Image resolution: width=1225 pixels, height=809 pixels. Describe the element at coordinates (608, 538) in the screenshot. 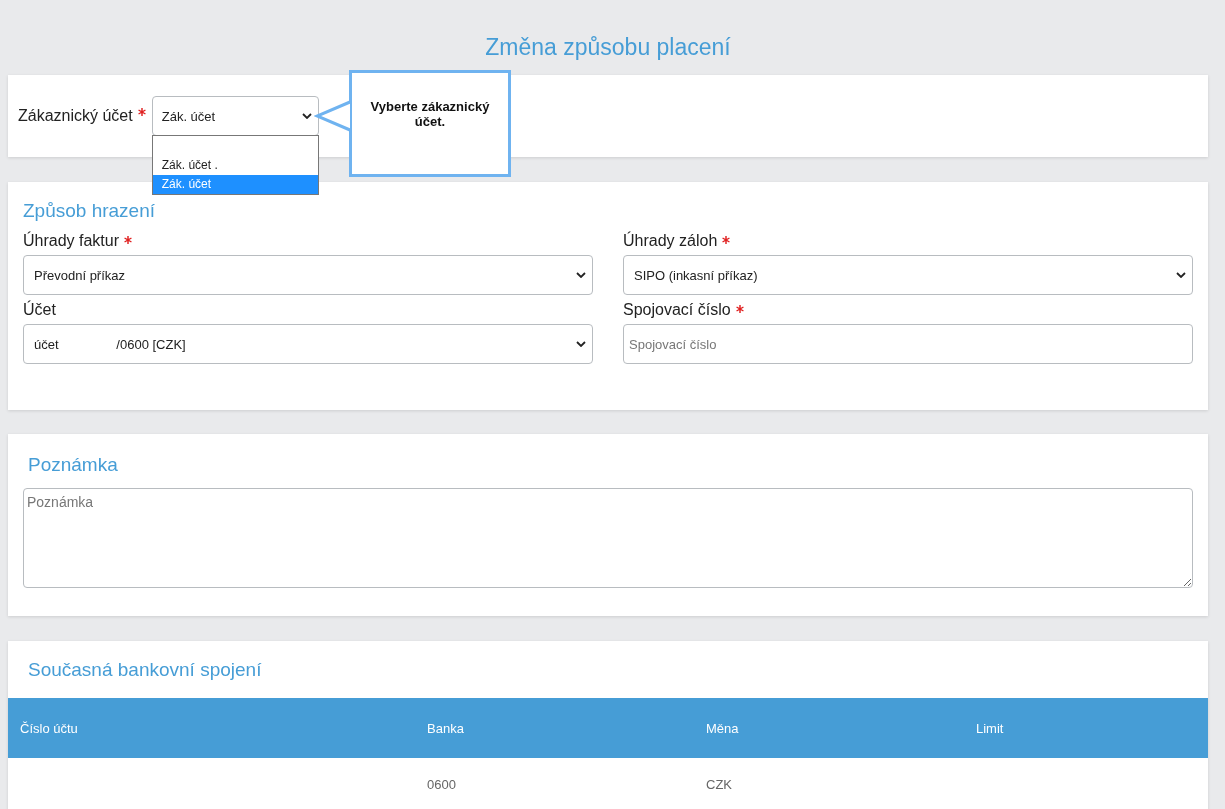

I see `note-field: Poznámka` at that location.